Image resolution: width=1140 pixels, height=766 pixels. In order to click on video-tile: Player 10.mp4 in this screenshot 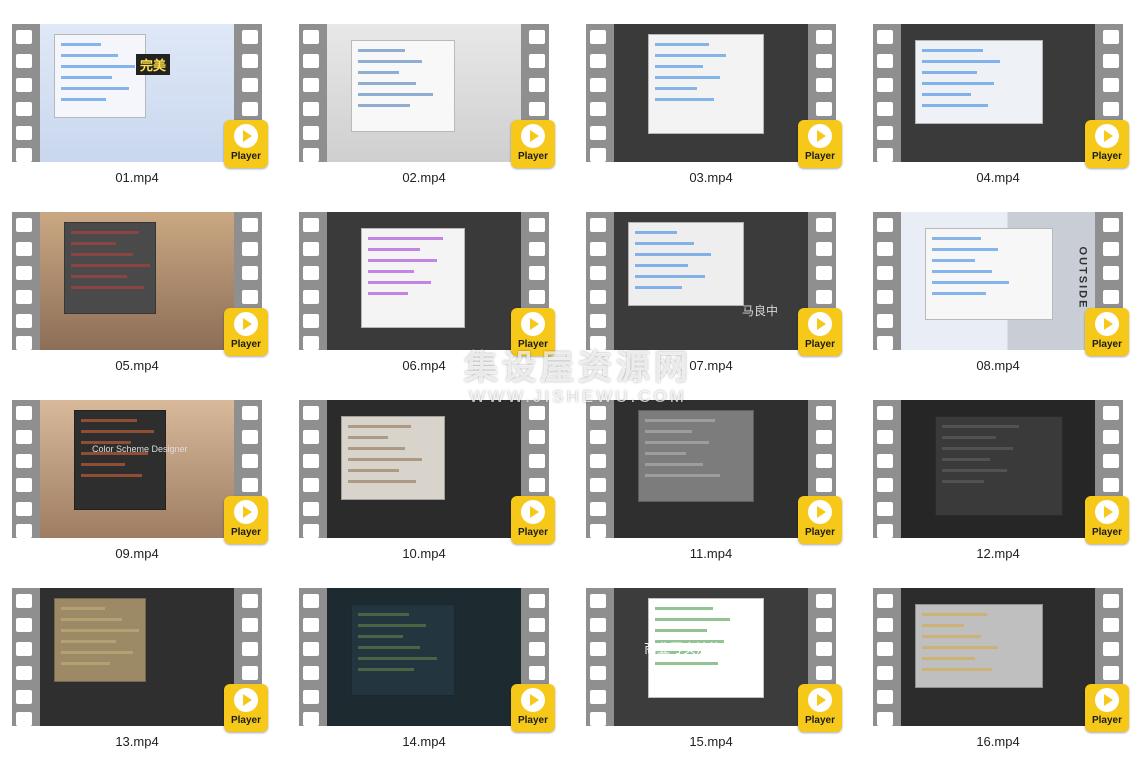, I will do `click(427, 485)`.